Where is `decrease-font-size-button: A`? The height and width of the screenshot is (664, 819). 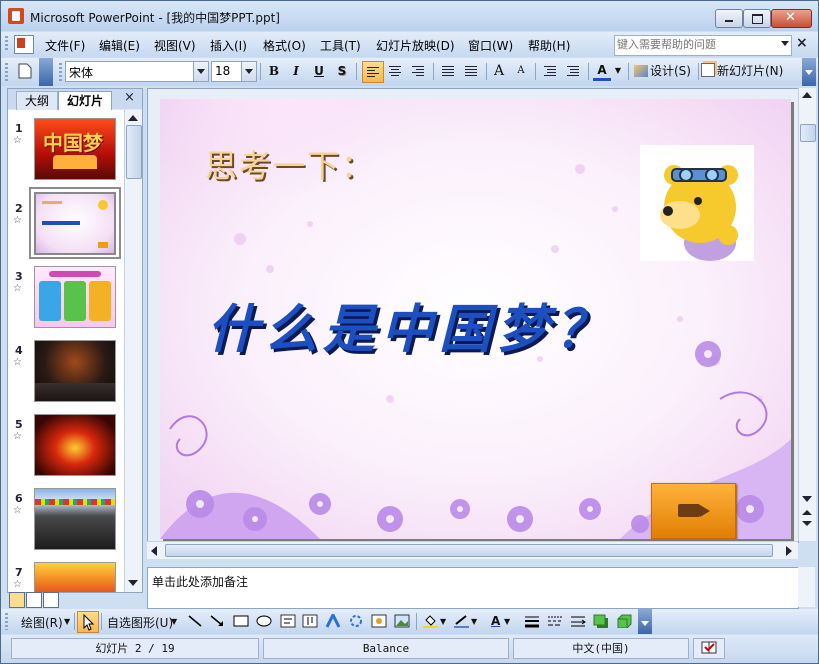
decrease-font-size-button: A is located at coordinates (521, 71).